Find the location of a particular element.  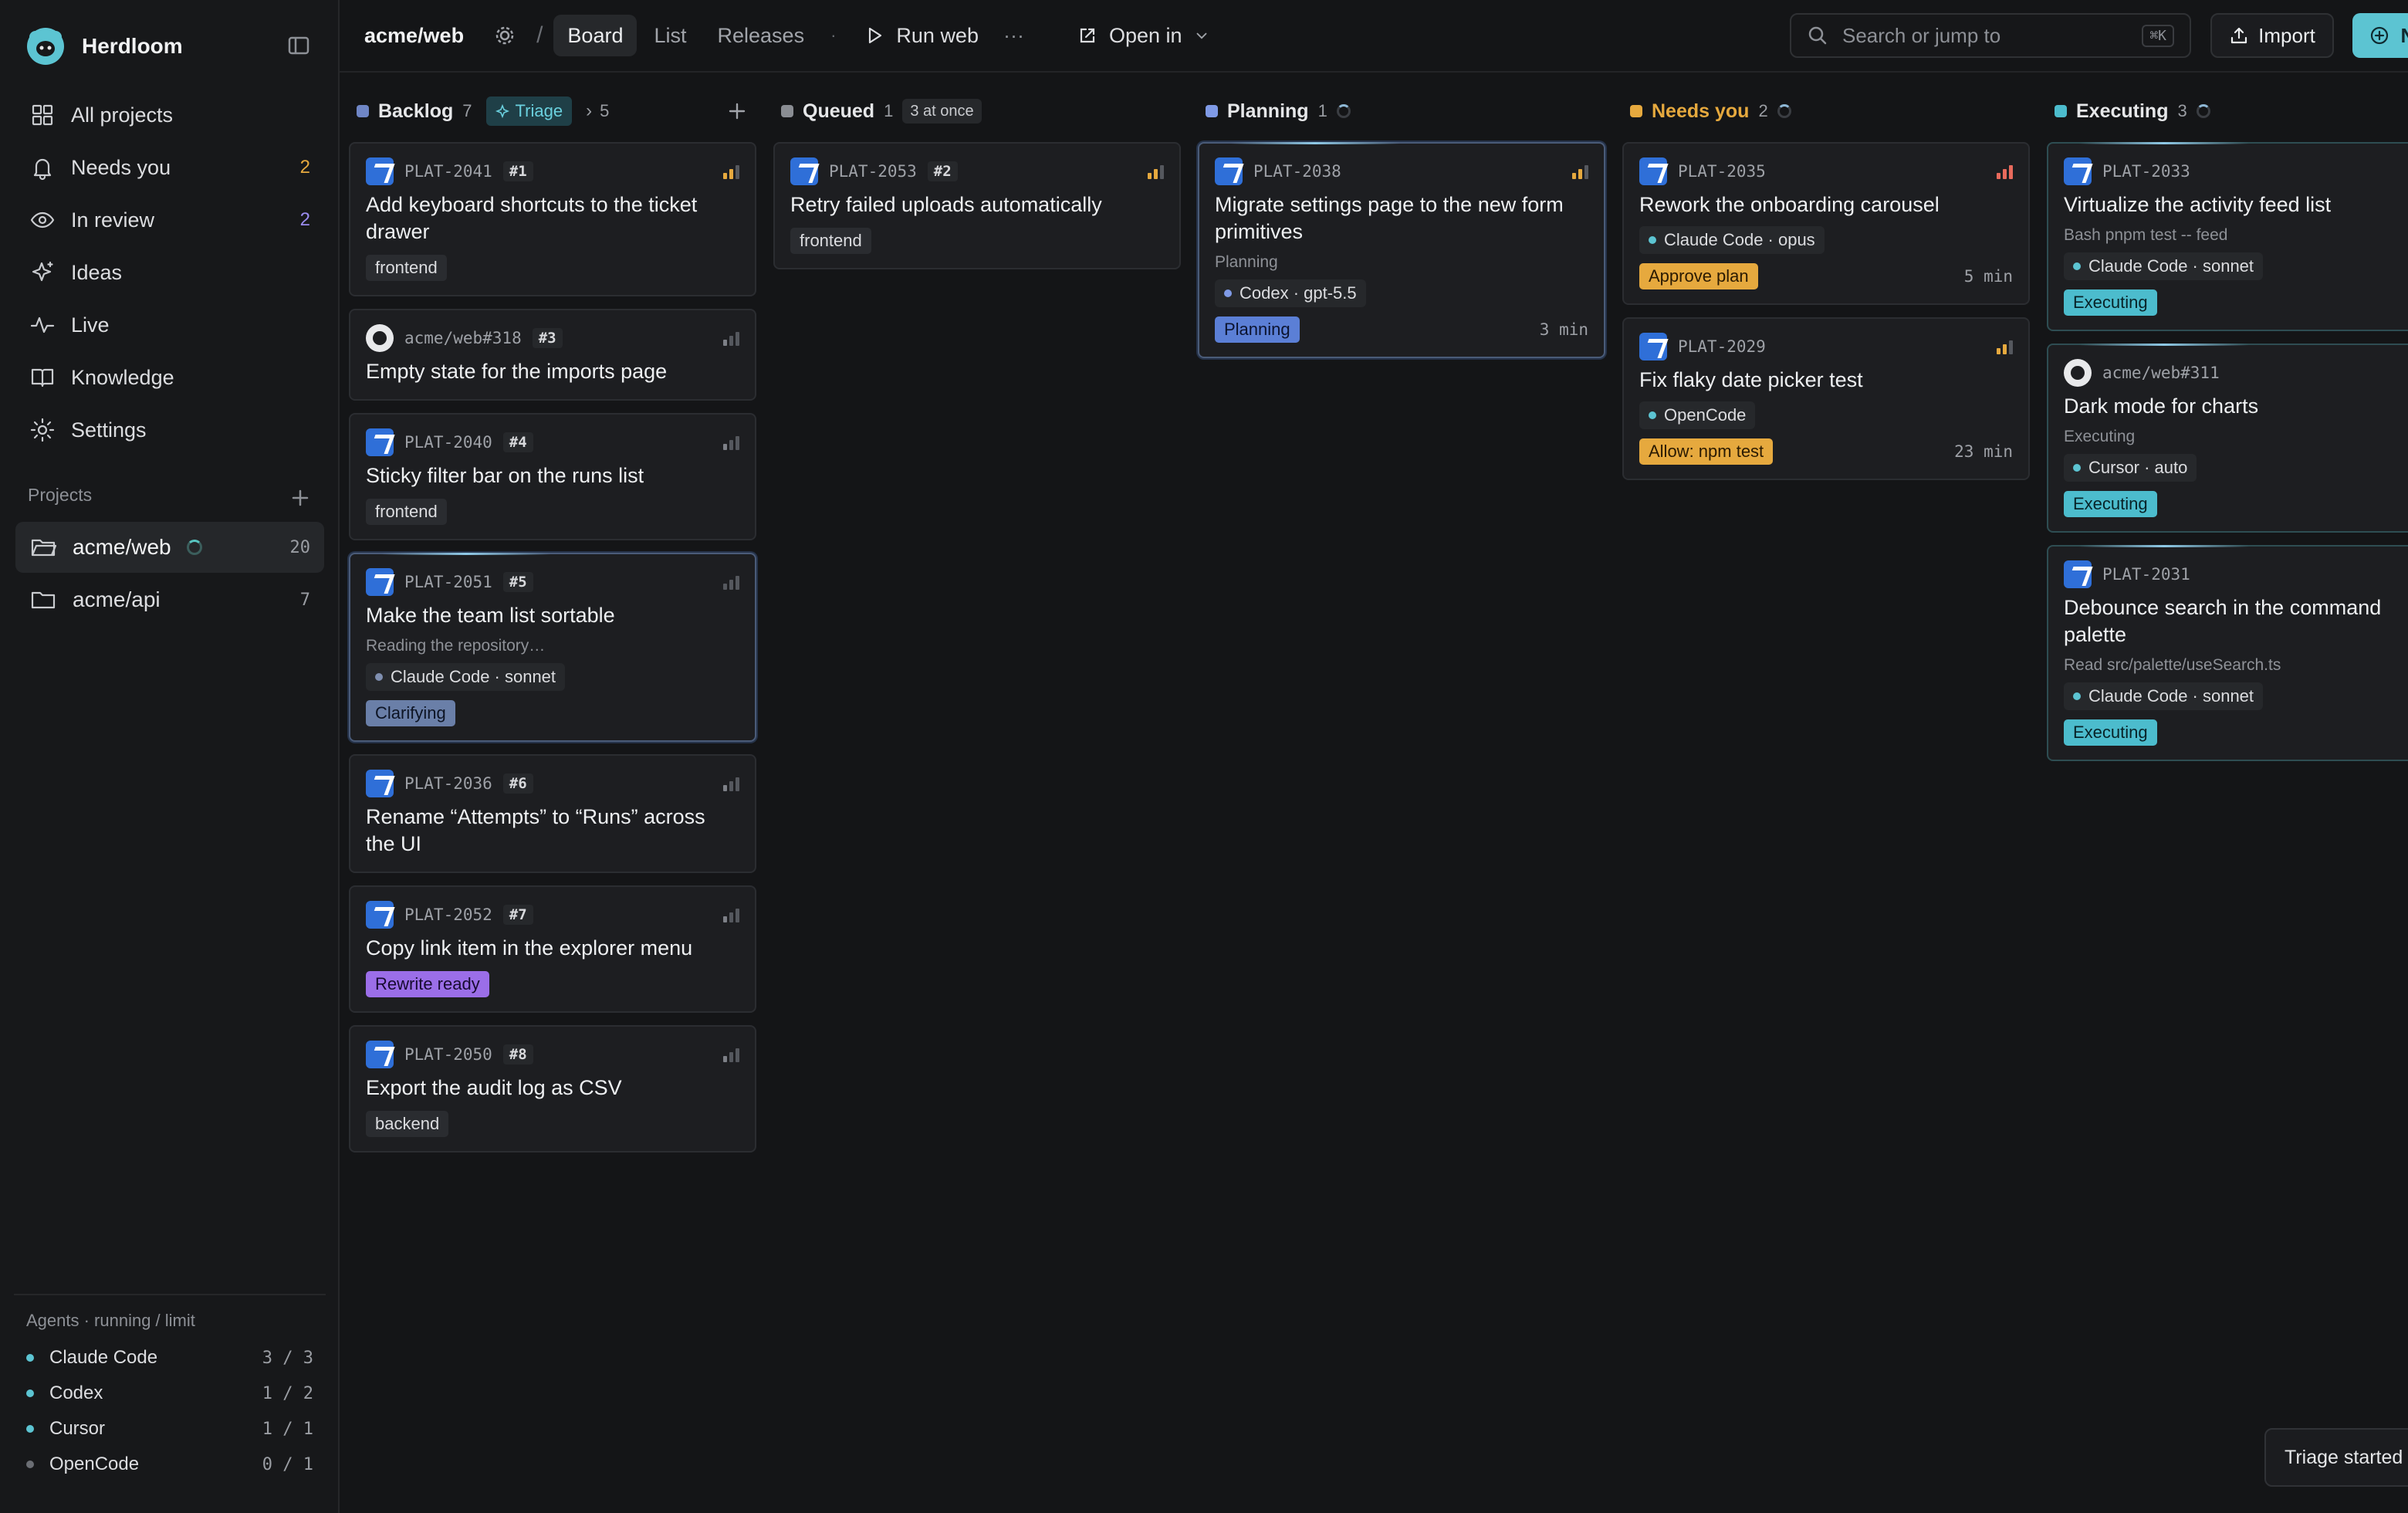

label-tag: backend is located at coordinates (407, 1124).